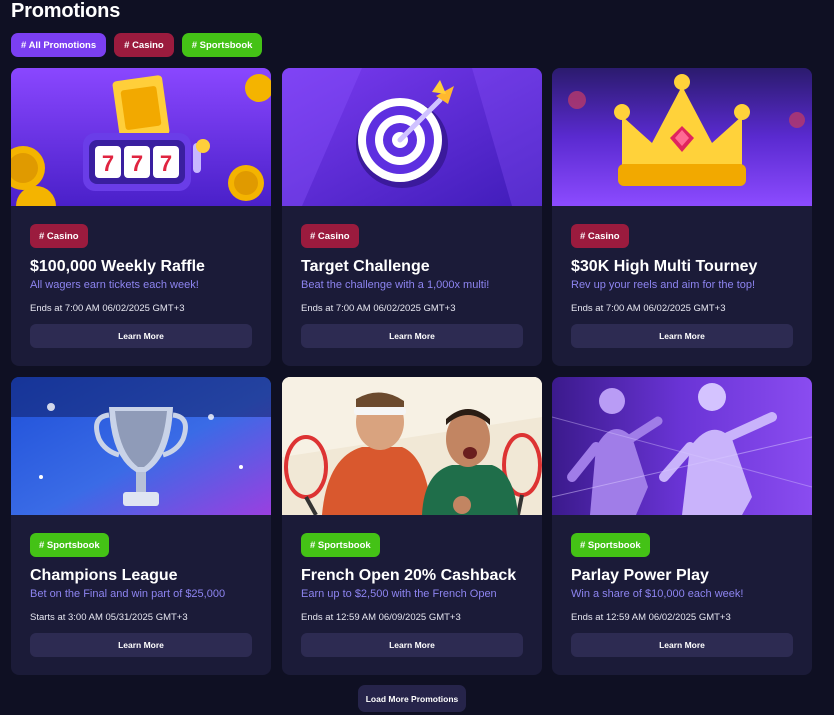 The image size is (834, 715). Describe the element at coordinates (657, 594) in the screenshot. I see `promo-subtitle: Win a share of $10,000 each week!` at that location.